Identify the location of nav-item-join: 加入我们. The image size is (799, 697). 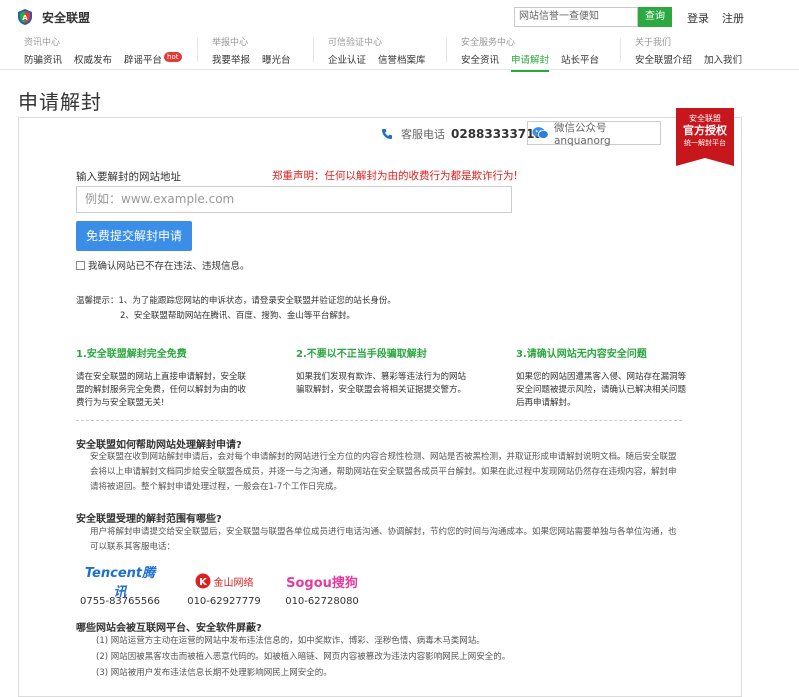
(723, 61).